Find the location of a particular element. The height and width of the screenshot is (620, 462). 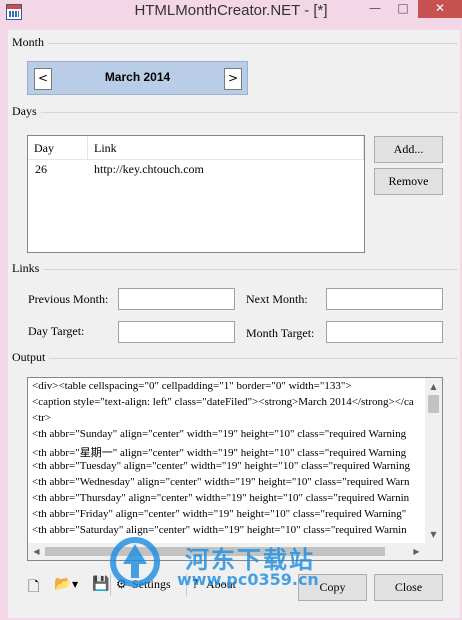

scroll-up-icon: ▲ is located at coordinates (433, 386).